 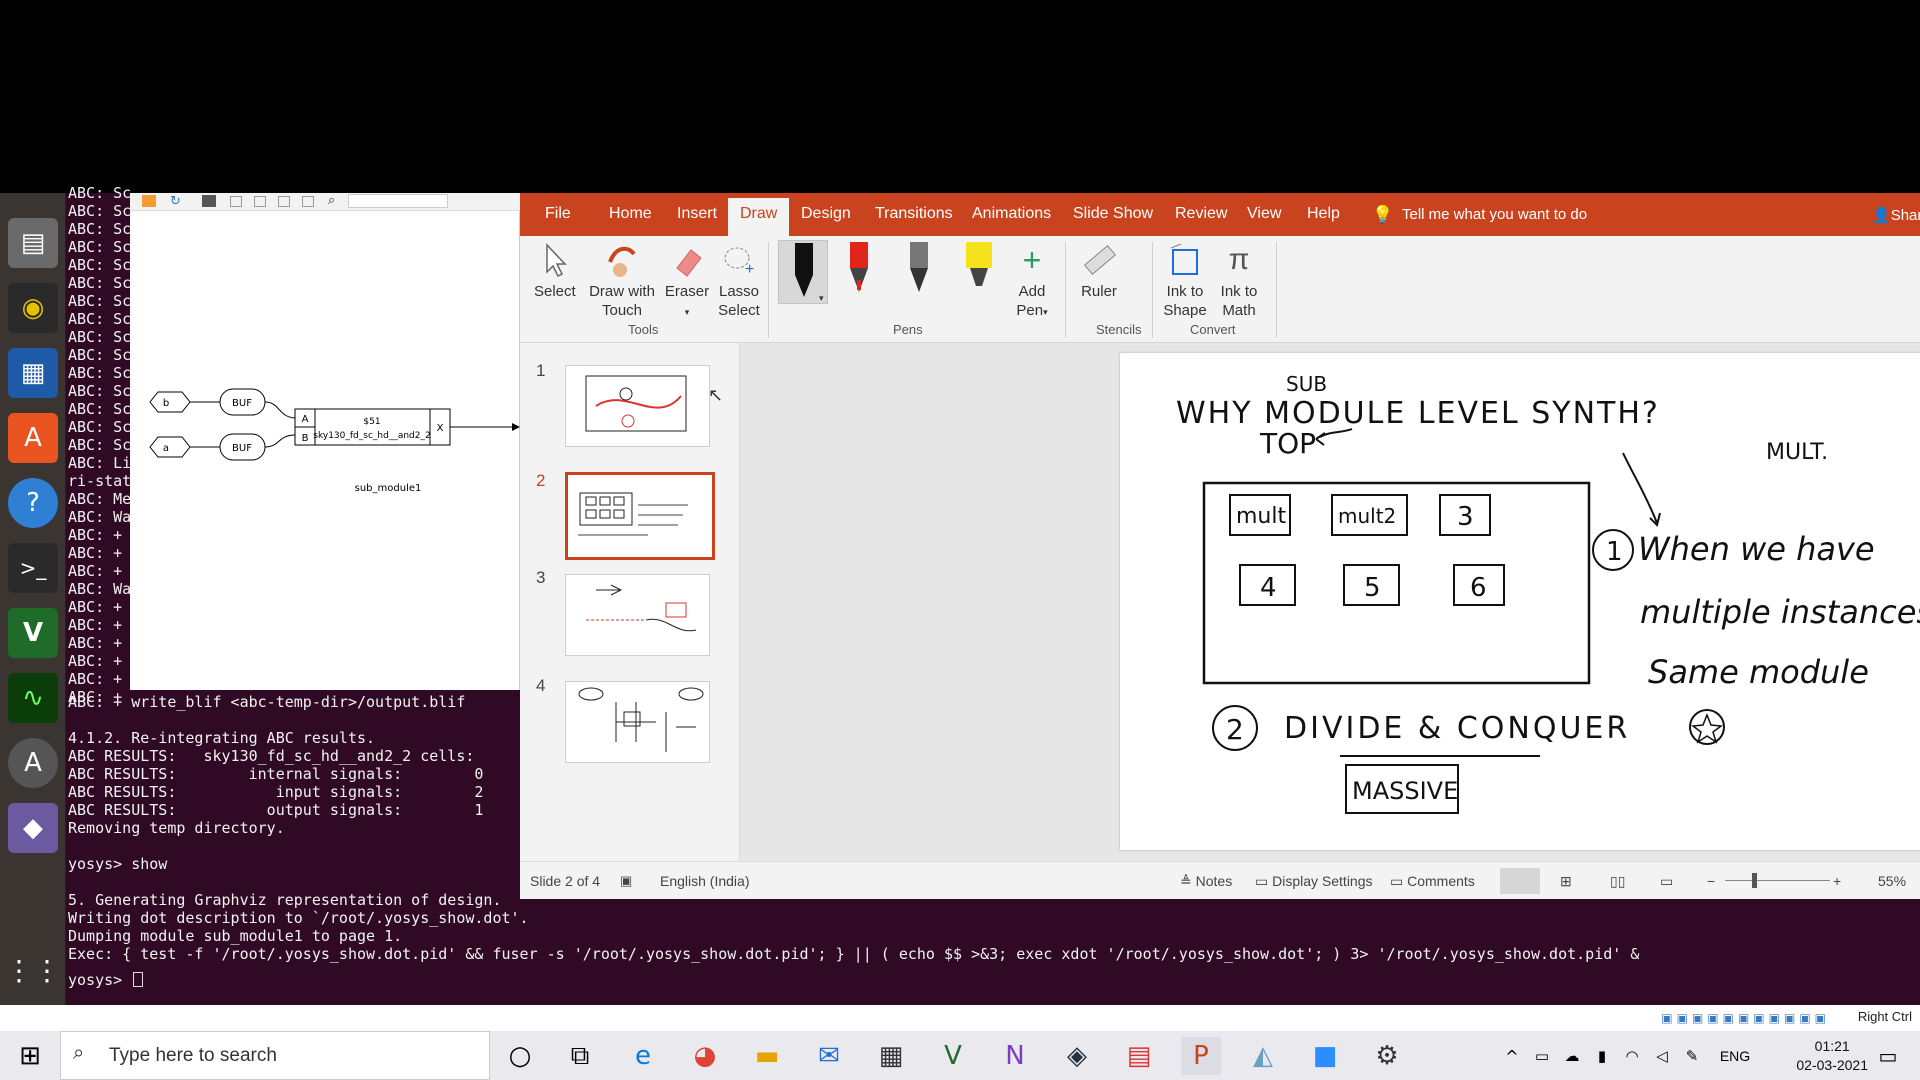 I want to click on display-settings-button: ▭ Display Settings, so click(x=1314, y=881).